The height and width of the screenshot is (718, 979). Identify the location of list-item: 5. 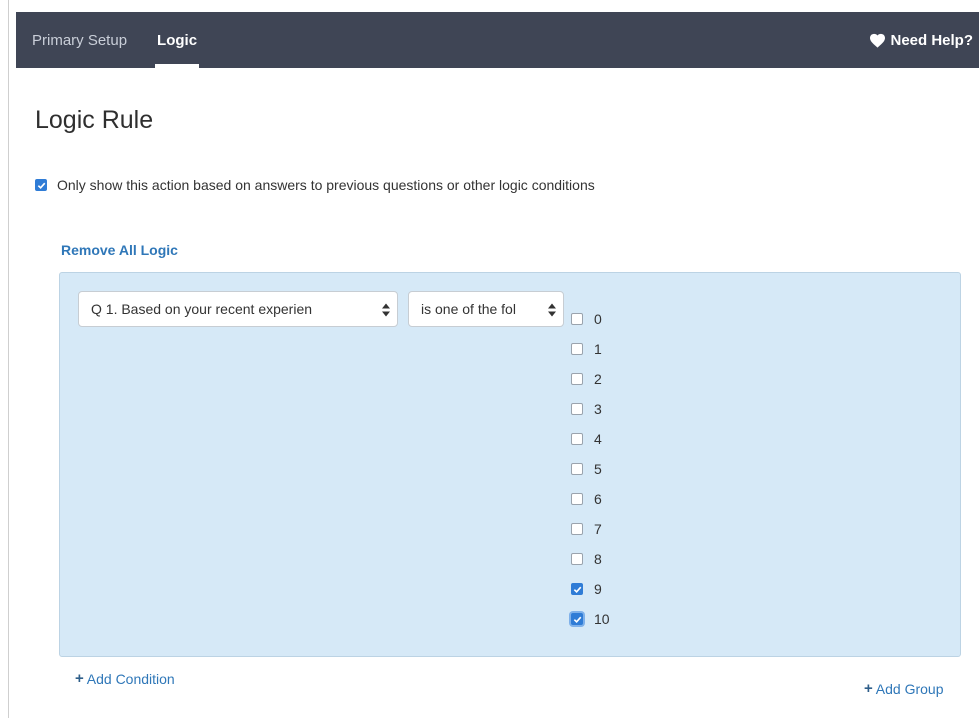
(590, 469).